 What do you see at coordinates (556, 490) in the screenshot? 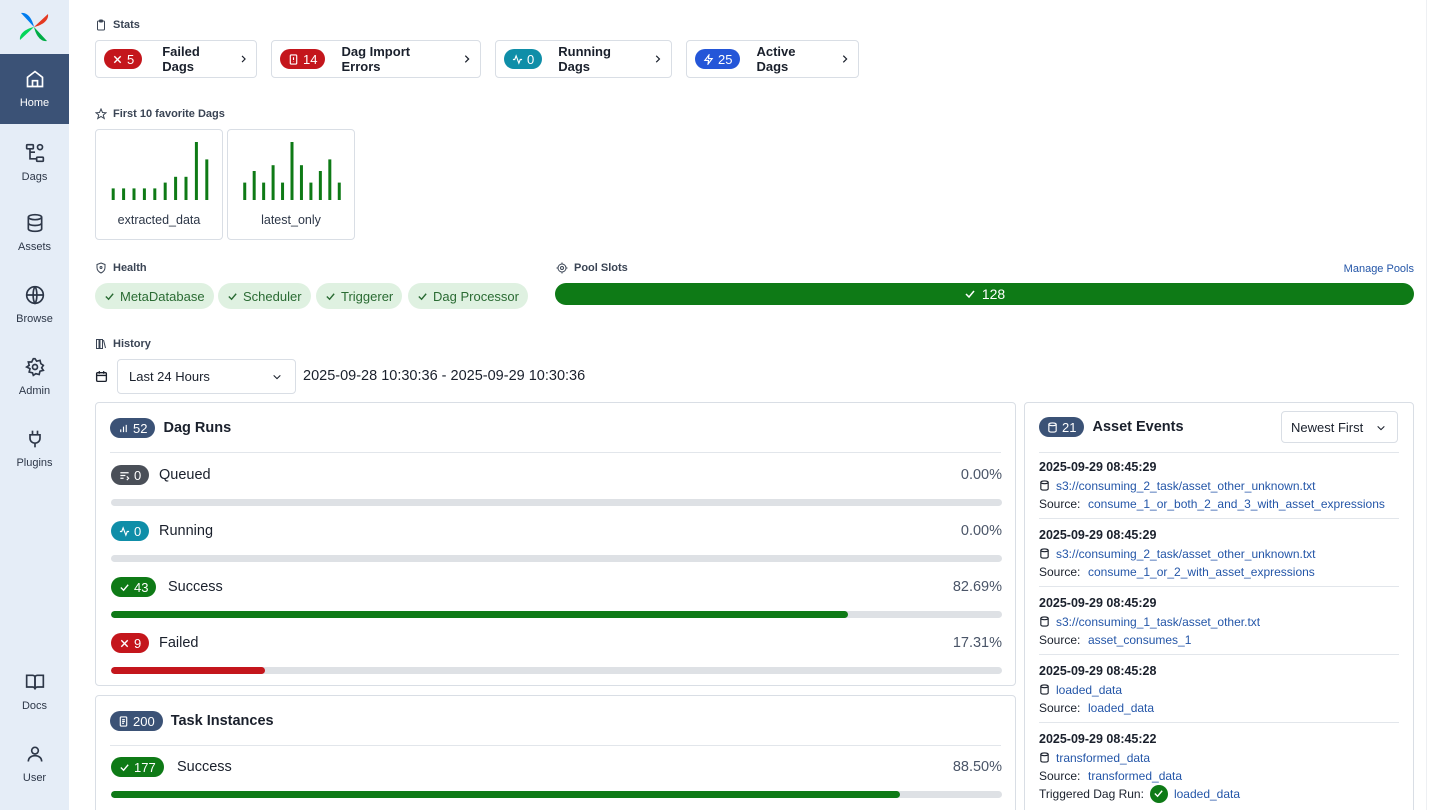
I see `dag-runs-queued-row: 0 Queued 0.00%` at bounding box center [556, 490].